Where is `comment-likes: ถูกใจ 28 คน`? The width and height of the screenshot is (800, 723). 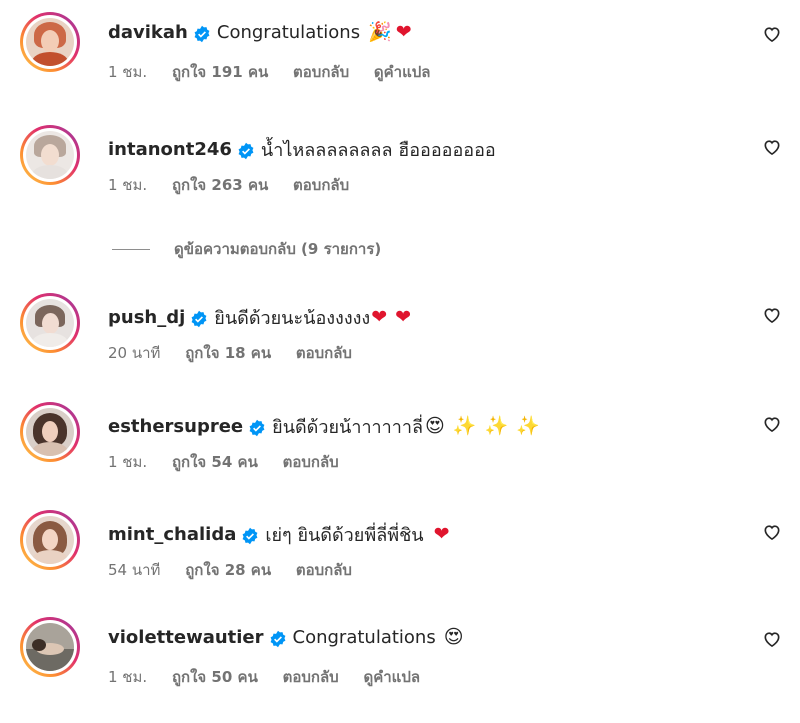
comment-likes: ถูกใจ 28 คน is located at coordinates (228, 570).